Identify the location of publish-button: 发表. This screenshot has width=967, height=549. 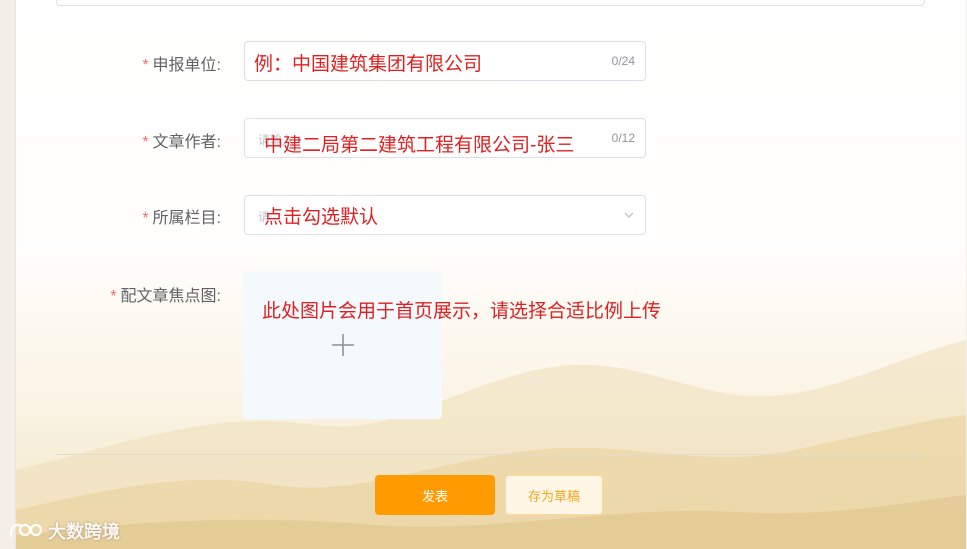
(435, 495).